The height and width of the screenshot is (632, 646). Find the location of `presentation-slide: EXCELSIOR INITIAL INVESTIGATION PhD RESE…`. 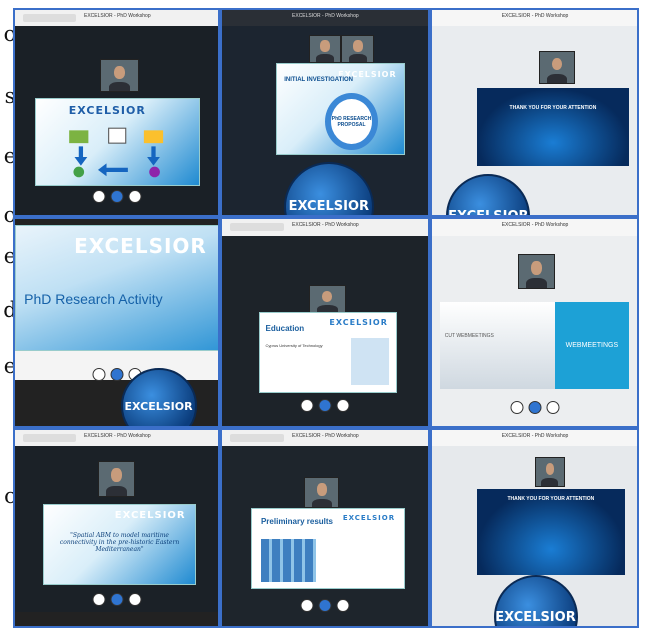

presentation-slide: EXCELSIOR INITIAL INVESTIGATION PhD RESE… is located at coordinates (340, 109).